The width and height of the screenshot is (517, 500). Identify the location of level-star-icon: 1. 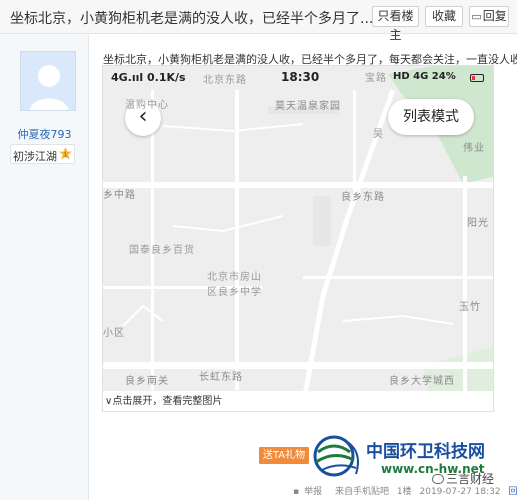
(65, 153).